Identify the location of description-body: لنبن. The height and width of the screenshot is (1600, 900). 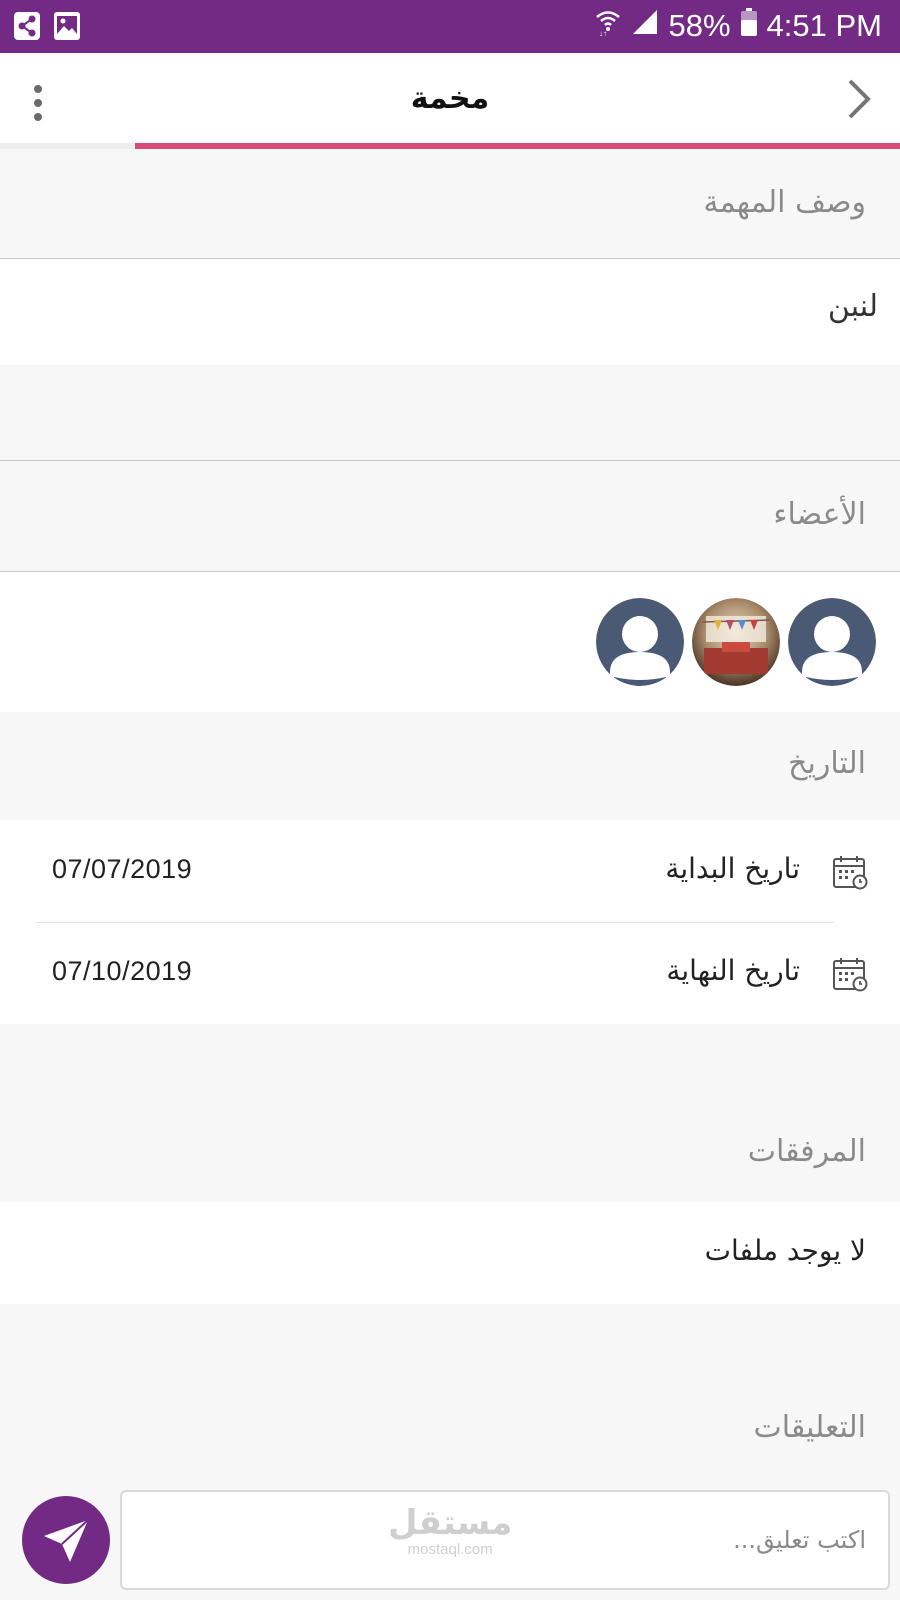
(450, 312).